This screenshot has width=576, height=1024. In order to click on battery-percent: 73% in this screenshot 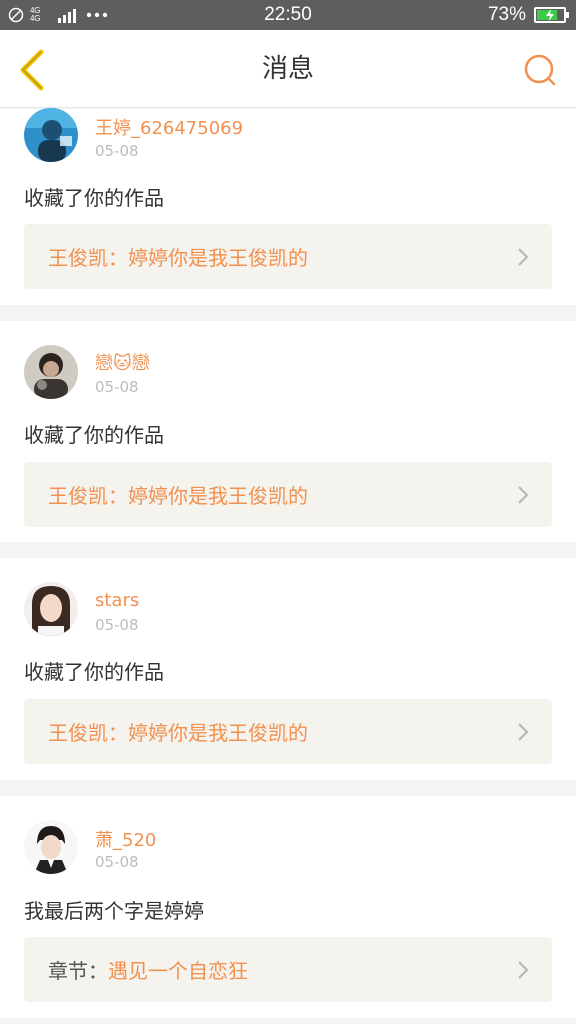, I will do `click(506, 14)`.